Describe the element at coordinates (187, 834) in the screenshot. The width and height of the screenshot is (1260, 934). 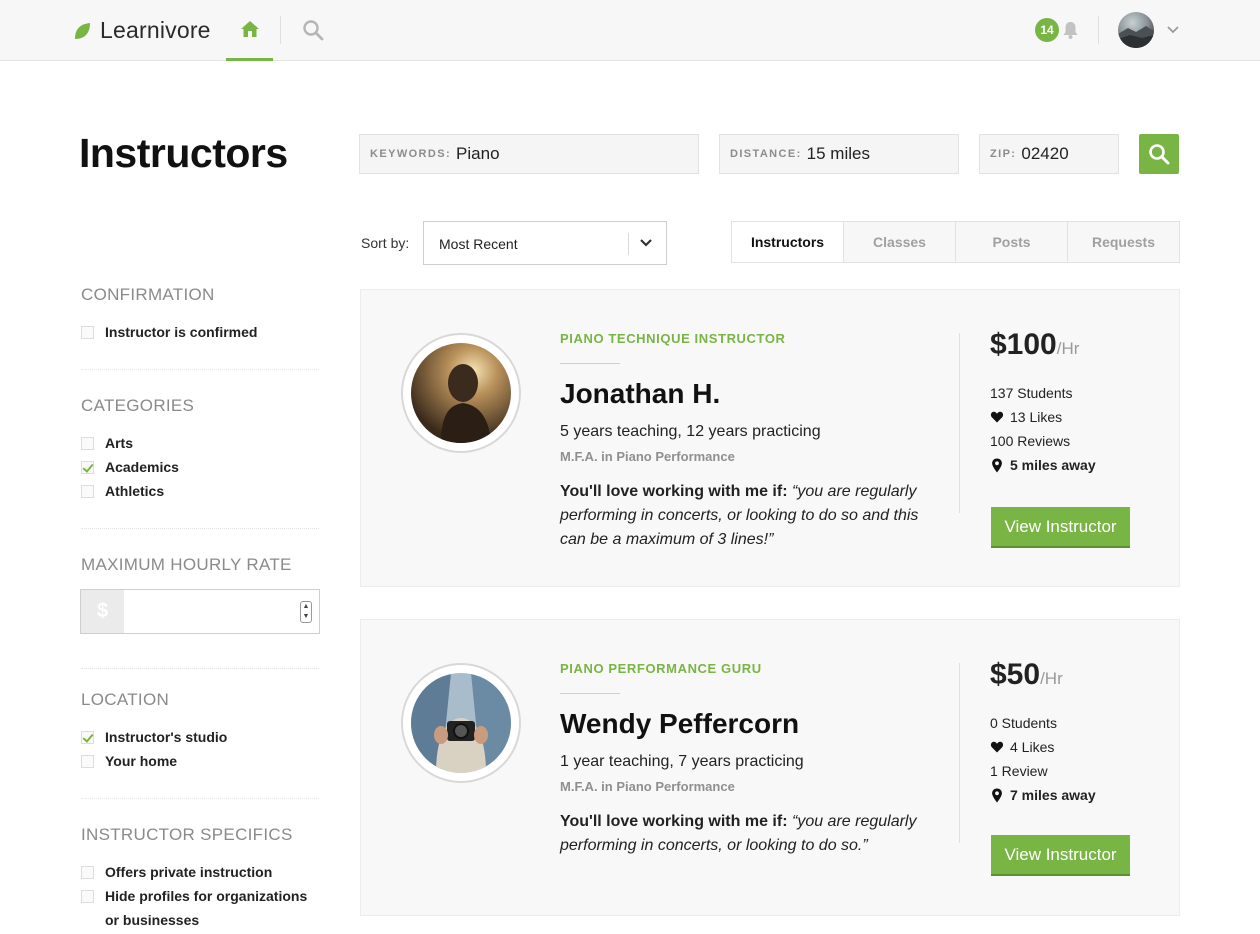
I see `instructor-specifics-heading: INSTRUCTOR SPECIFICS` at that location.